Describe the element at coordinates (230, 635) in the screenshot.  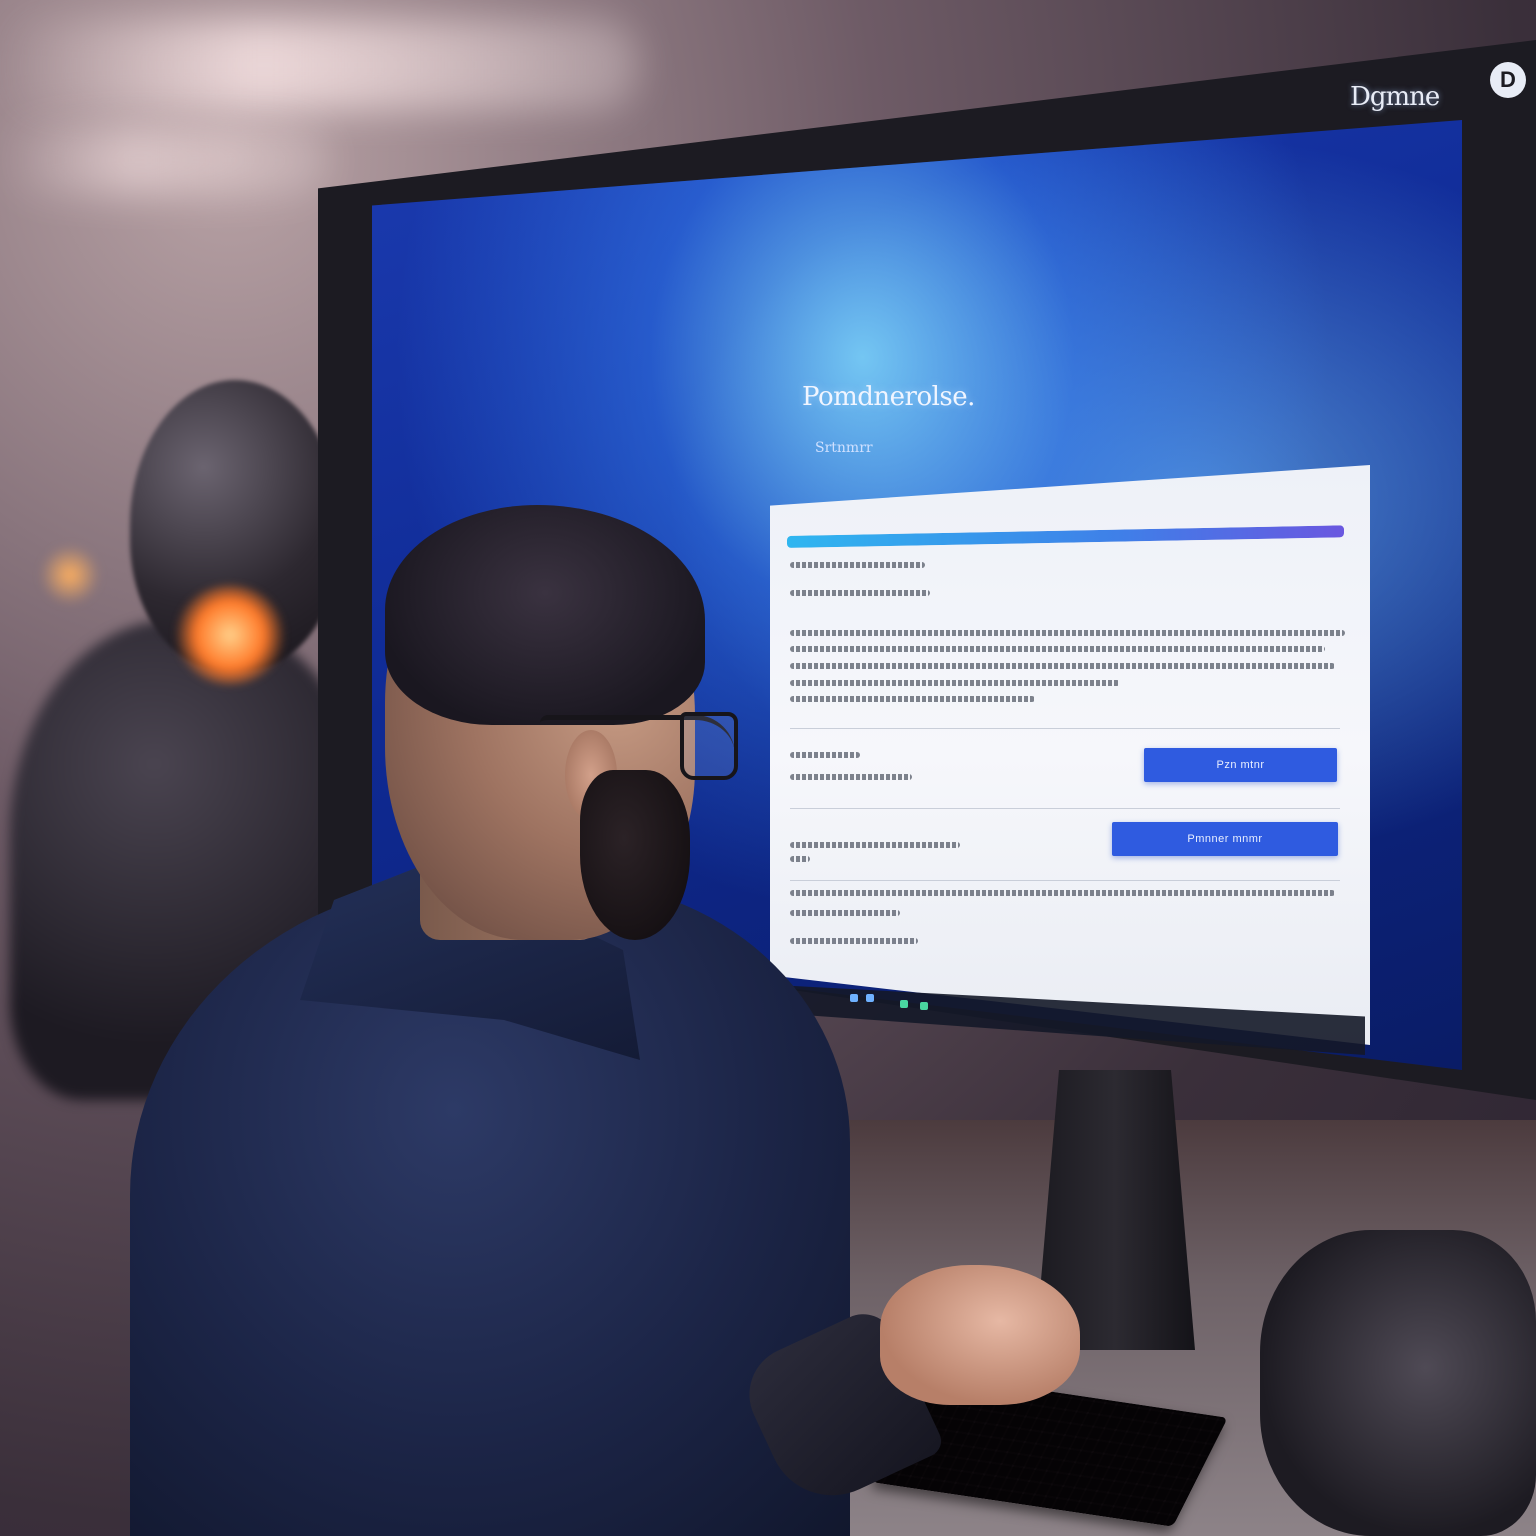
I see `robot-glow` at that location.